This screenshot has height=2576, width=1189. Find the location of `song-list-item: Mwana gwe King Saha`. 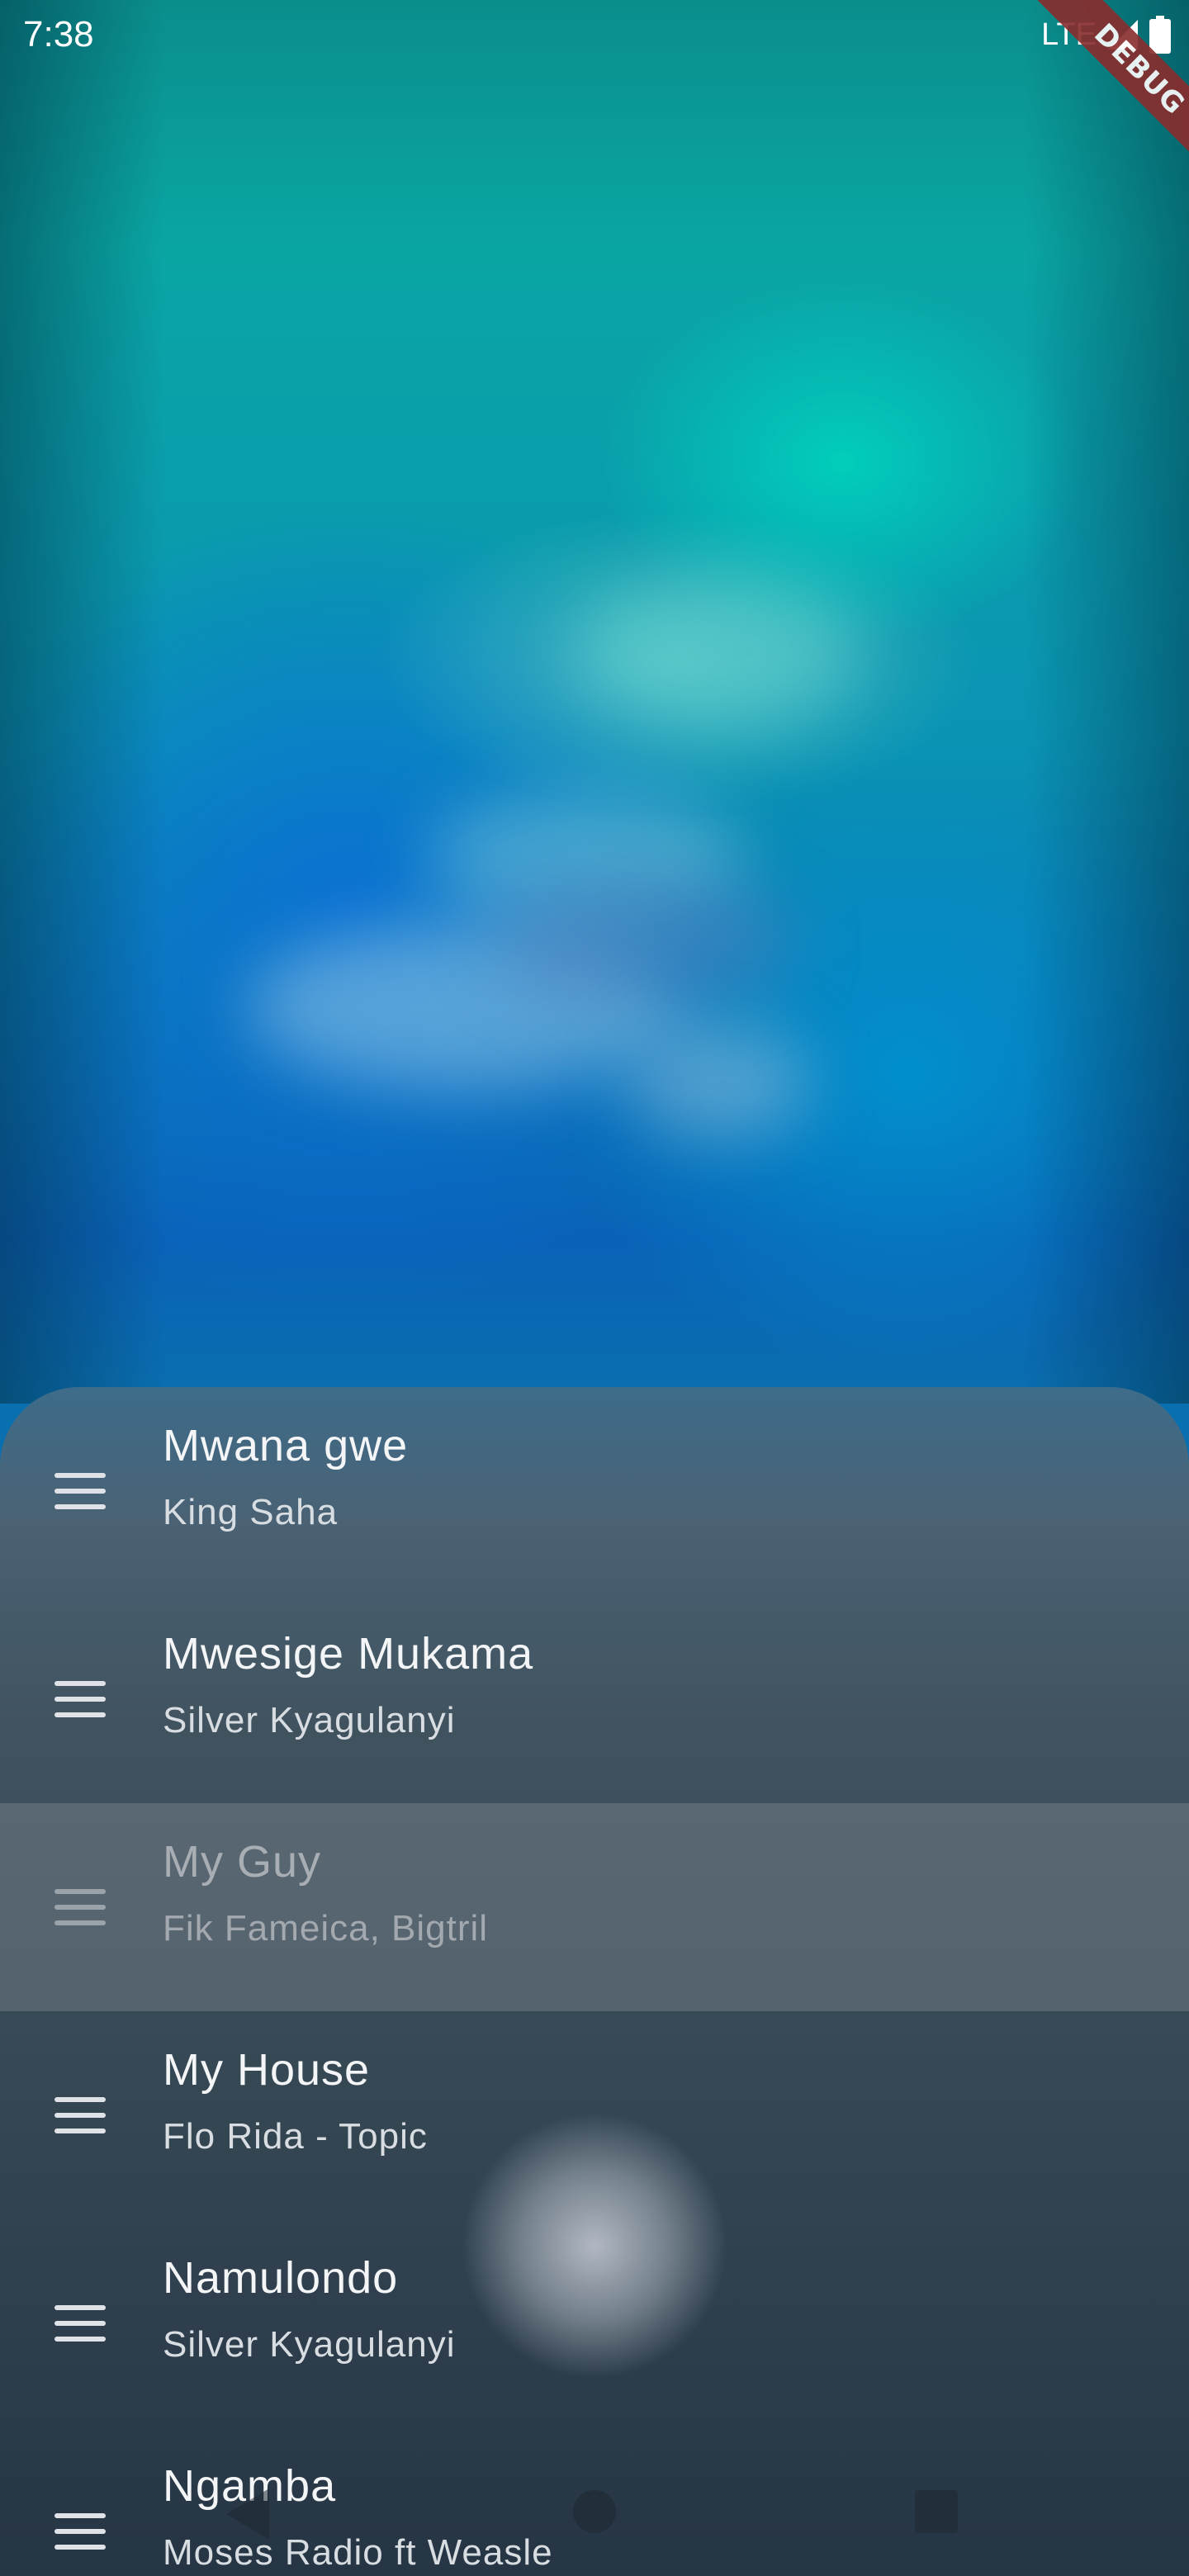

song-list-item: Mwana gwe King Saha is located at coordinates (594, 1491).